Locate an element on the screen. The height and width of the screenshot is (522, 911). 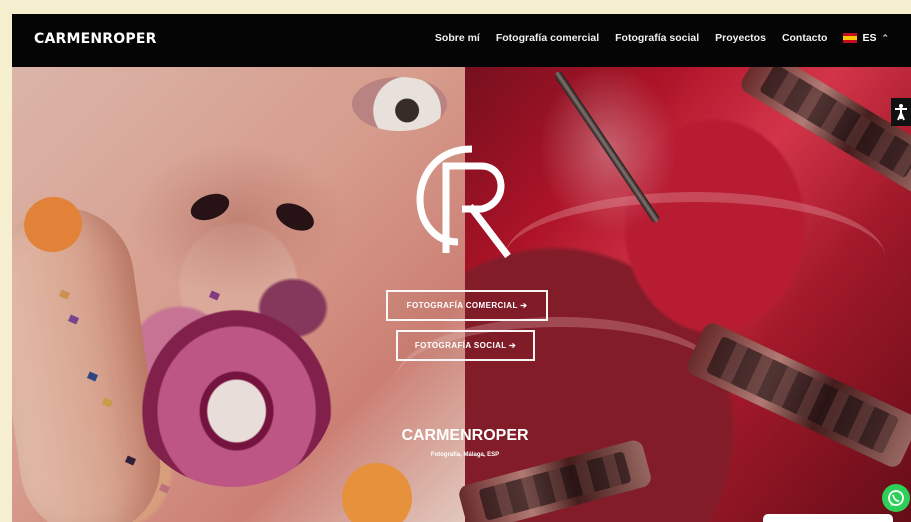
chevron-up-icon: ⌃ is located at coordinates (885, 37).